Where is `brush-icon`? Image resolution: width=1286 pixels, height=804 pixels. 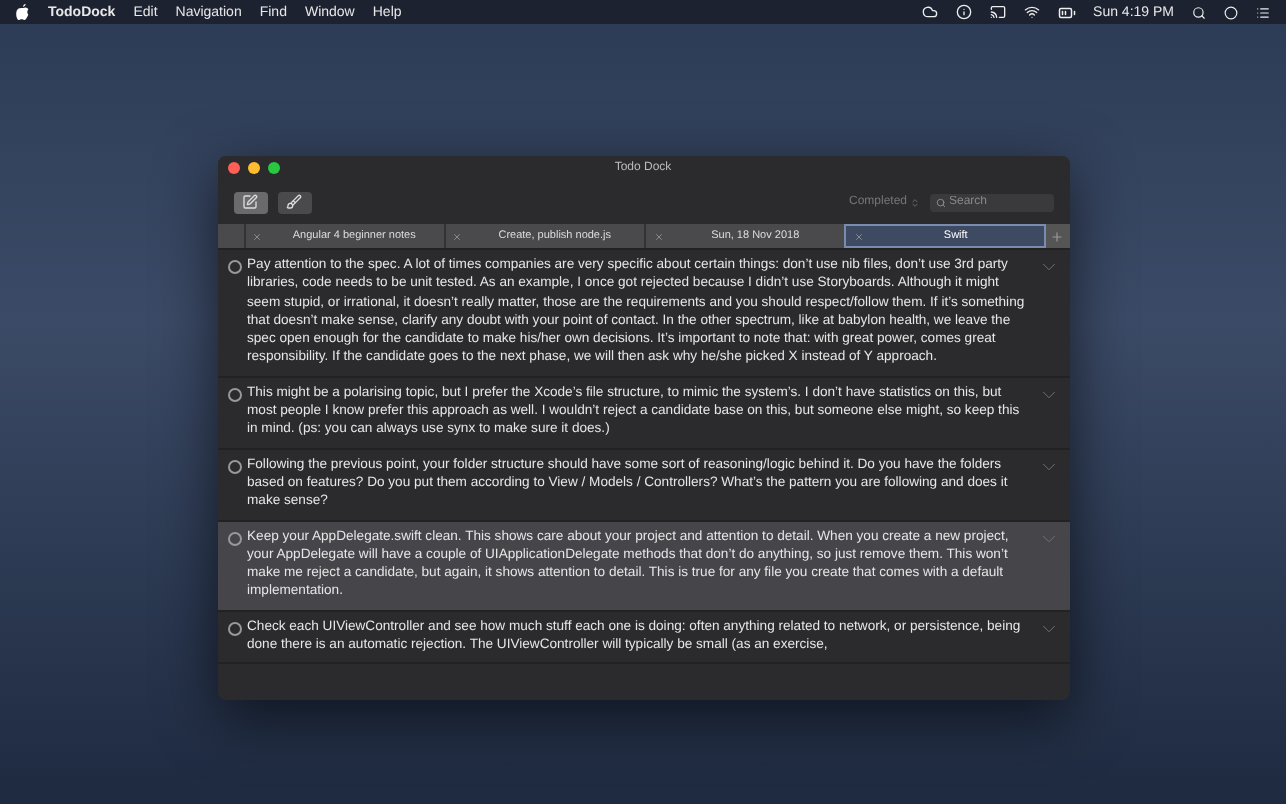 brush-icon is located at coordinates (294, 202).